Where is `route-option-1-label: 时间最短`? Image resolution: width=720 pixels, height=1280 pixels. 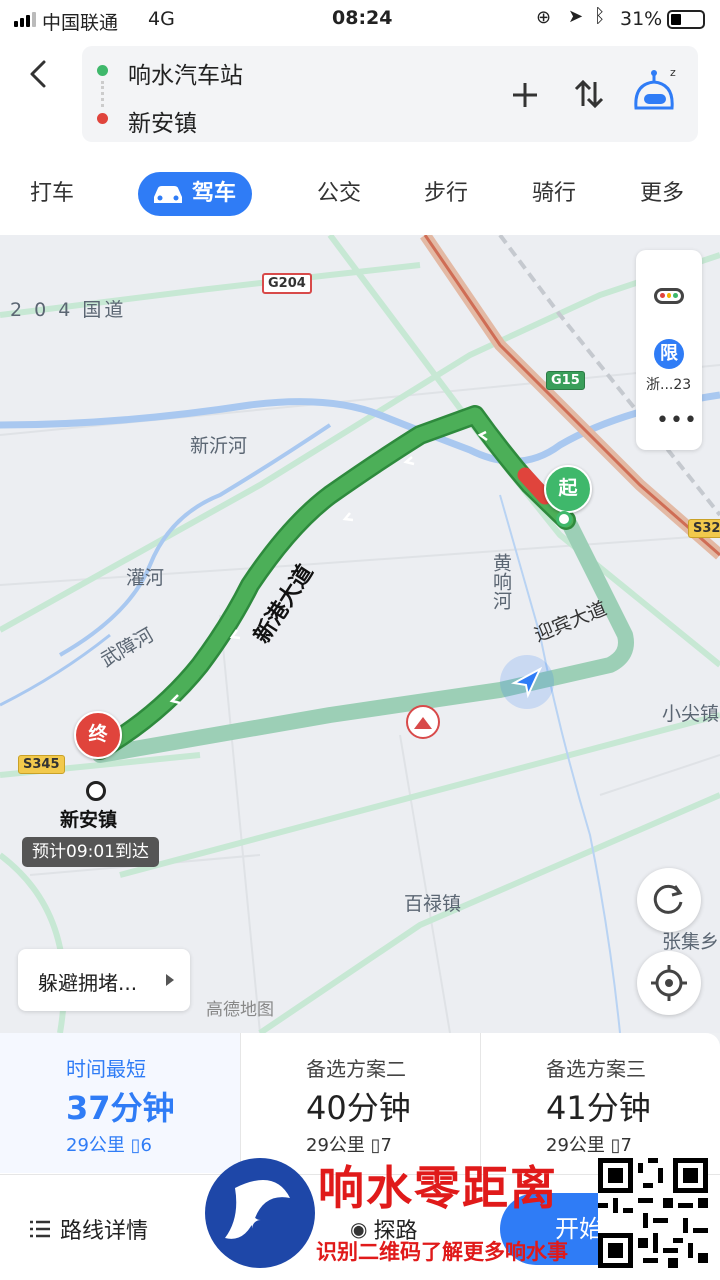 route-option-1-label: 时间最短 is located at coordinates (106, 1069).